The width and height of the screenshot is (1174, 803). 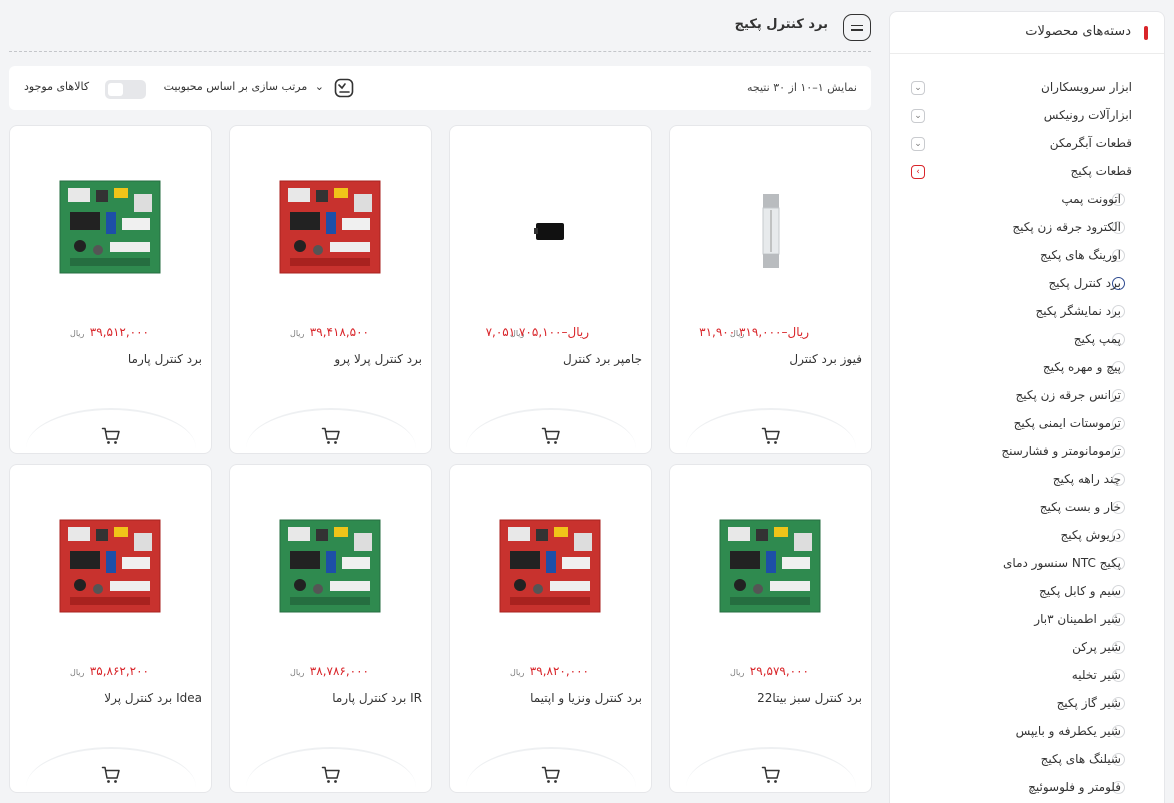 I want to click on sidebar-subcategory: ترانس جرقه زن پکیج, so click(x=1027, y=396).